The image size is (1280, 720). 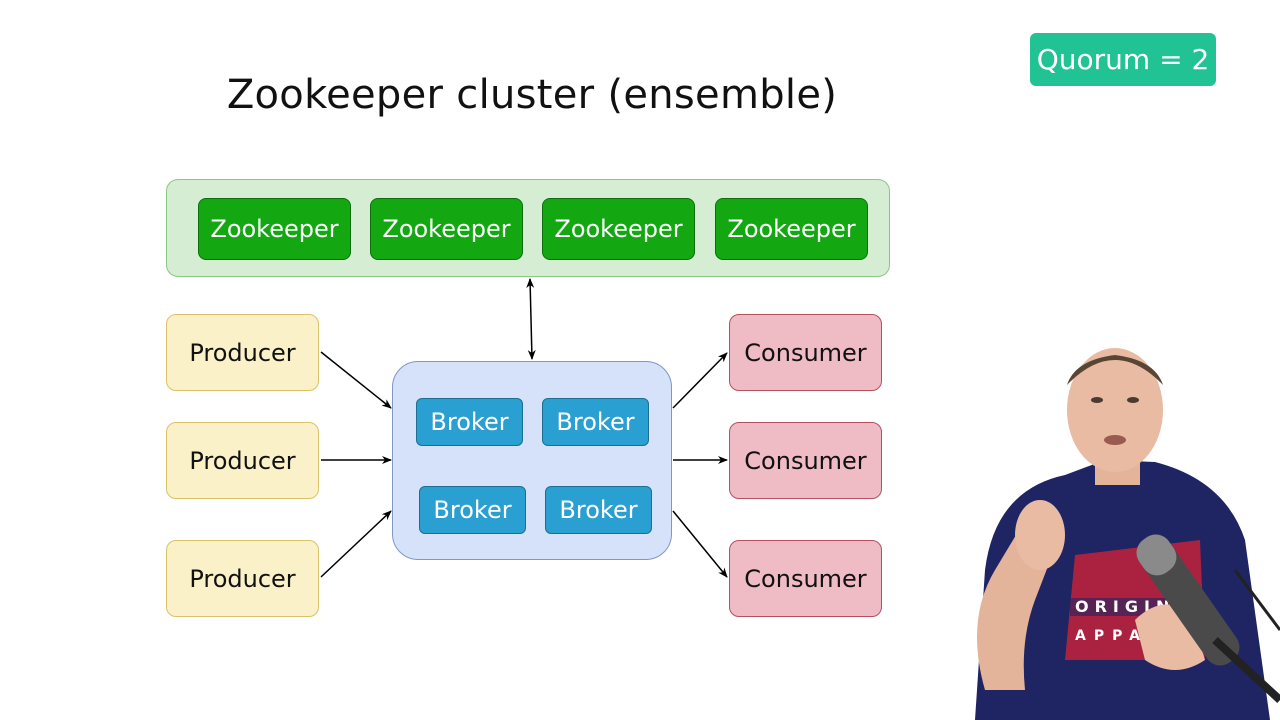 What do you see at coordinates (531, 319) in the screenshot?
I see `arrow-zookeeper-broker` at bounding box center [531, 319].